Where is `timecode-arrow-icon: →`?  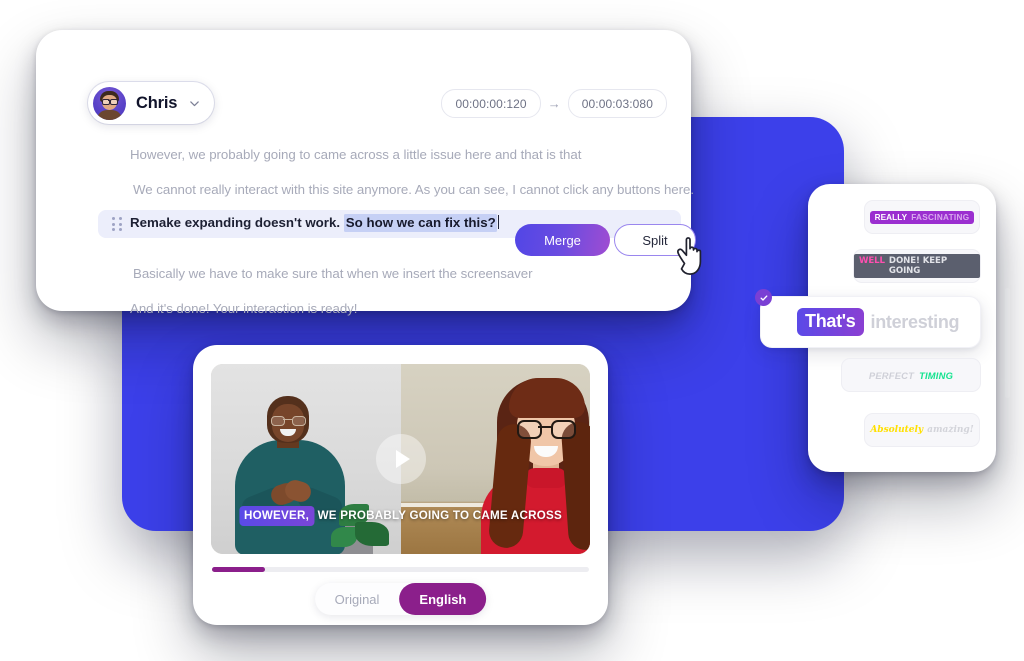
timecode-arrow-icon: → is located at coordinates (554, 103).